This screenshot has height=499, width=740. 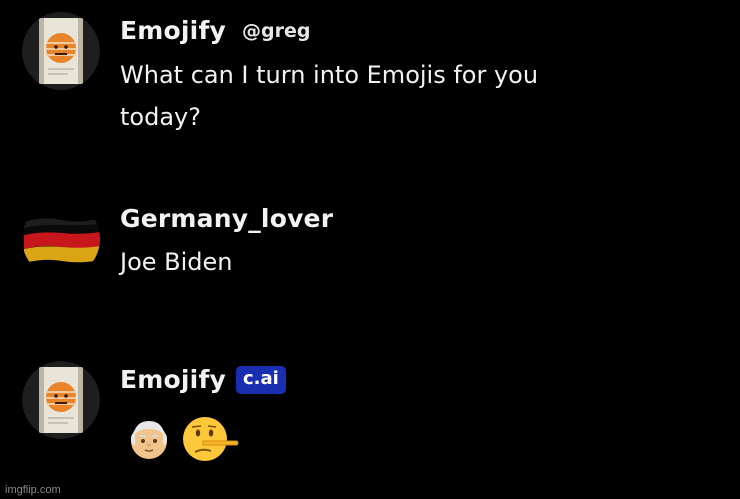 What do you see at coordinates (176, 262) in the screenshot?
I see `message-text: Joe Biden` at bounding box center [176, 262].